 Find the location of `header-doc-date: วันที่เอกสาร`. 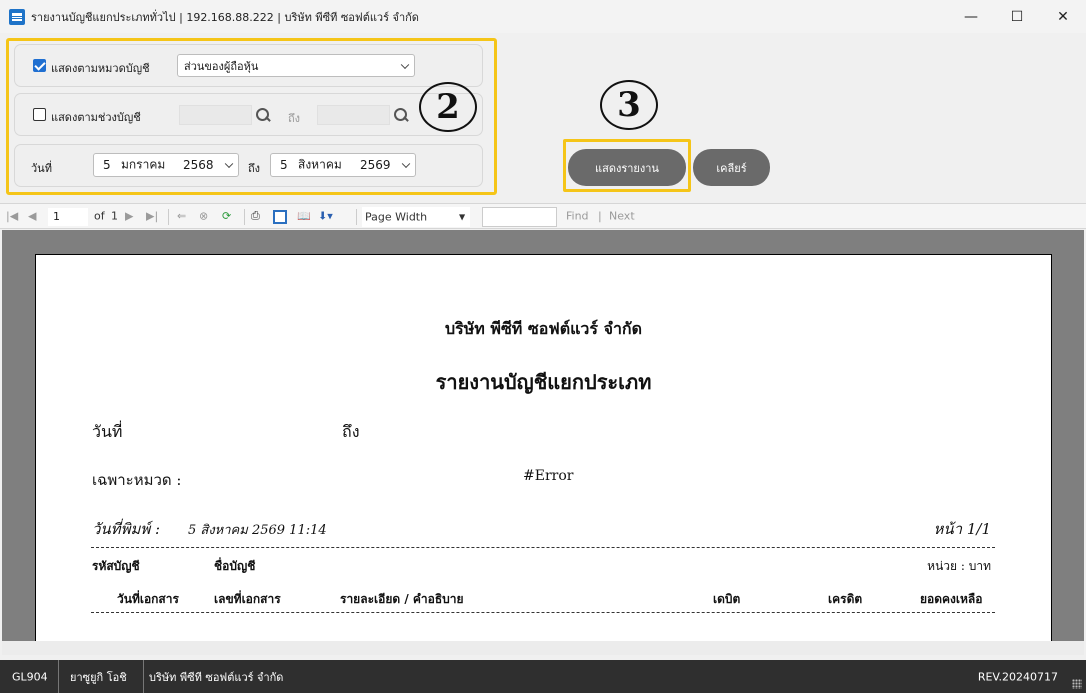

header-doc-date: วันที่เอกสาร is located at coordinates (148, 599).